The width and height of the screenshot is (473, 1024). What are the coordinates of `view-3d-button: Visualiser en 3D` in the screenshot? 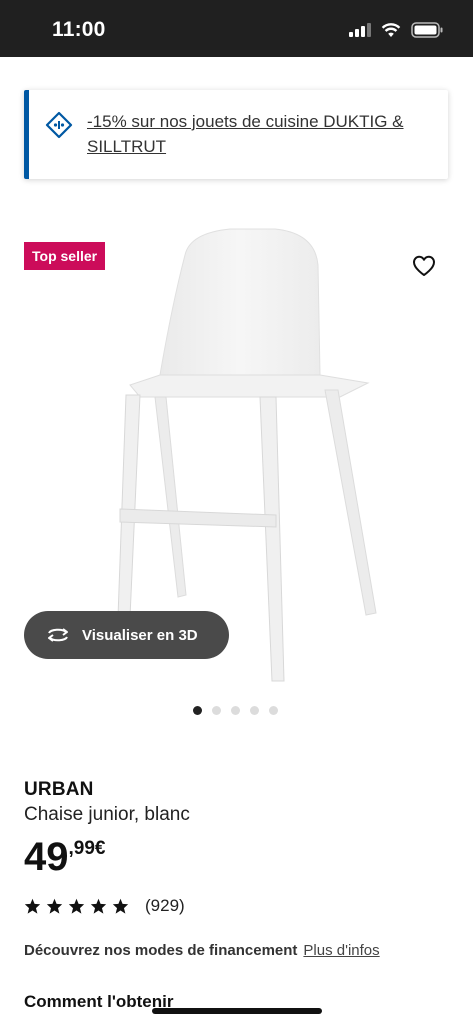 It's located at (126, 635).